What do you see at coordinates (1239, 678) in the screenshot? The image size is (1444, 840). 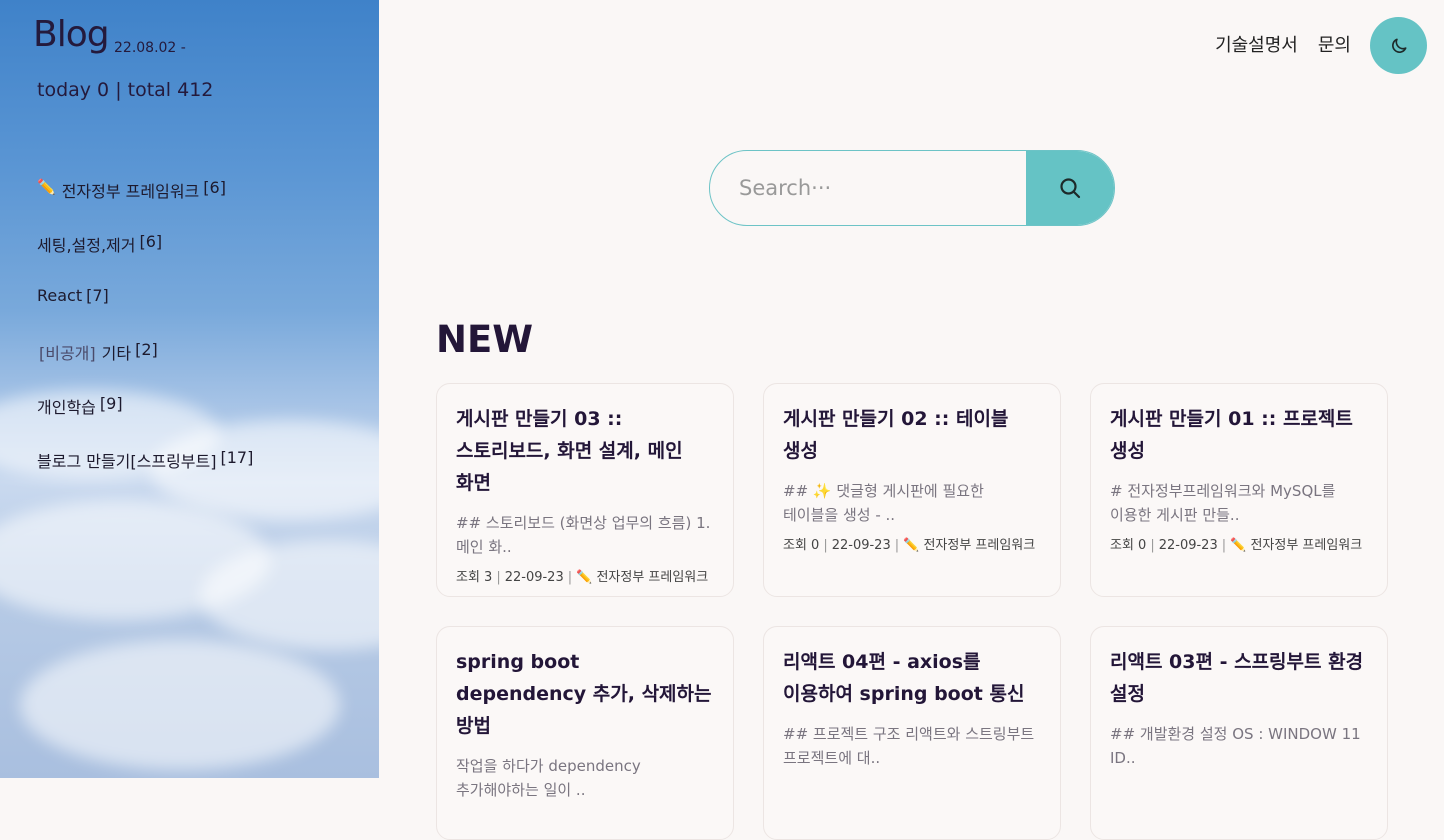 I see `post-title: 리액트 03편 - 스프링부트 환경 설정` at bounding box center [1239, 678].